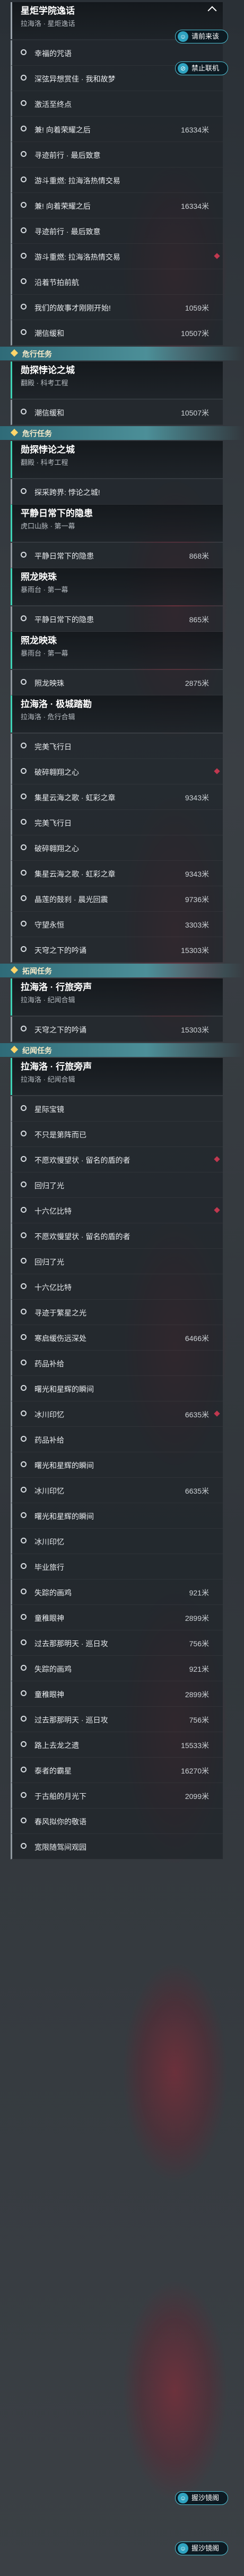 This screenshot has height=2576, width=244. I want to click on task-list-item: 寻迹于繁星之光, so click(117, 1312).